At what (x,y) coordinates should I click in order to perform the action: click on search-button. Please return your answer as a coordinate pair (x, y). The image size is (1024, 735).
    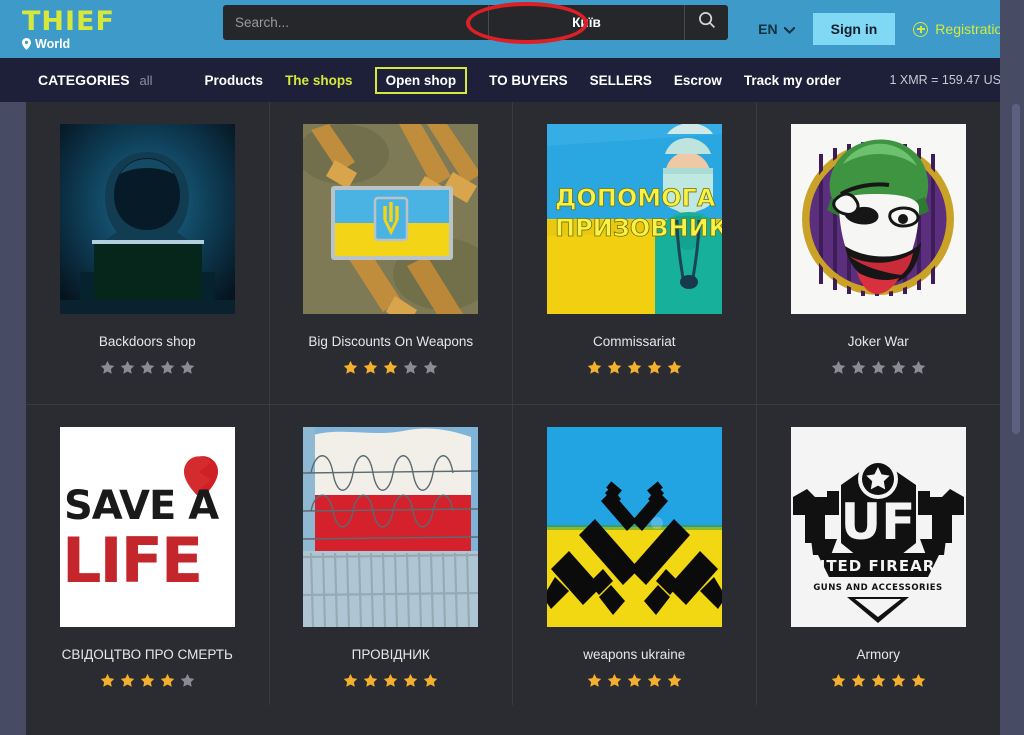
    Looking at the image, I should click on (706, 22).